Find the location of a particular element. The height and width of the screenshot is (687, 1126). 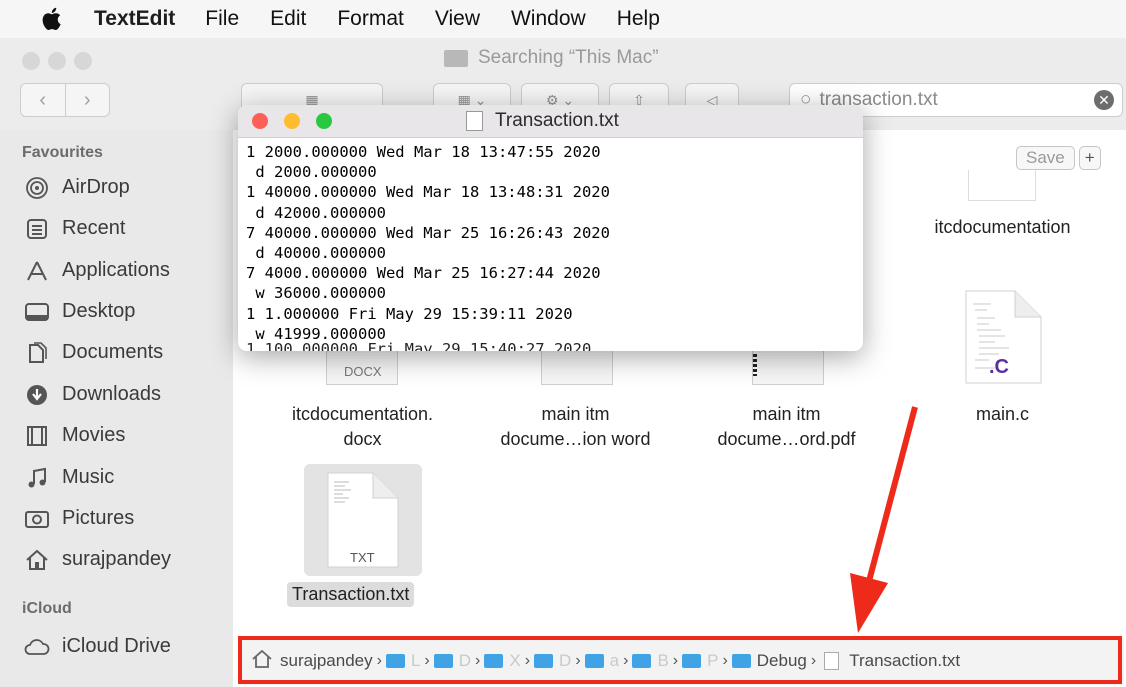

music-icon is located at coordinates (37, 478).